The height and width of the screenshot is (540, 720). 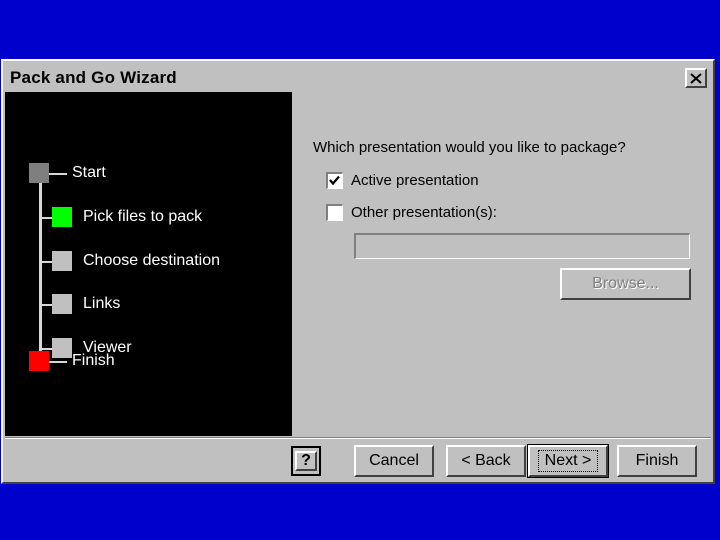 I want to click on cancel-button-label: Cancel, so click(x=394, y=460).